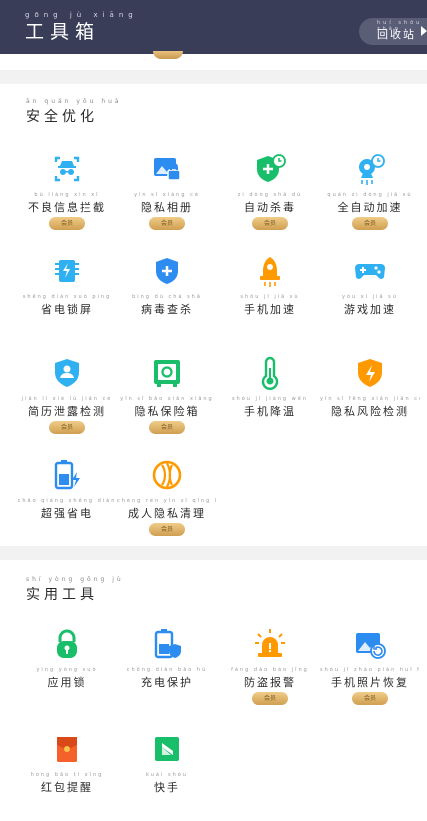 This screenshot has height=821, width=427. Describe the element at coordinates (62, 595) in the screenshot. I see `section-title-text: 实用工具` at that location.